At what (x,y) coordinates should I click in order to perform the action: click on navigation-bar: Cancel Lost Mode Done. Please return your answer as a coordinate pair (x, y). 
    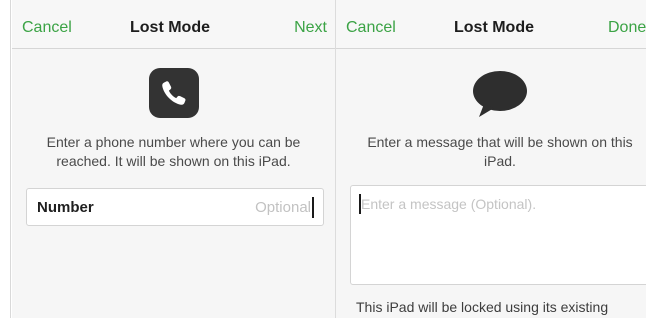
    Looking at the image, I should click on (491, 24).